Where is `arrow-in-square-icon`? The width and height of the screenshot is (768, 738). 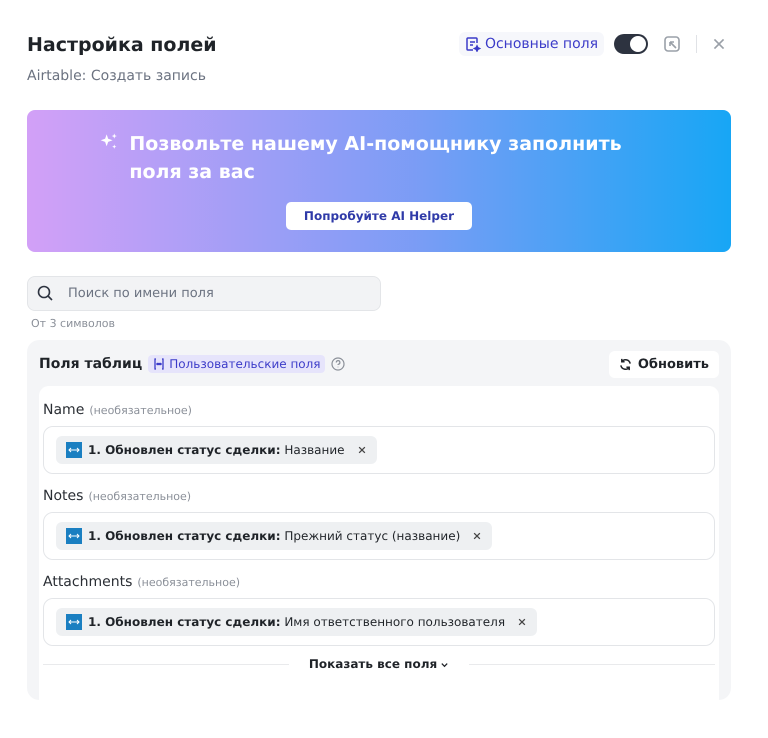 arrow-in-square-icon is located at coordinates (672, 44).